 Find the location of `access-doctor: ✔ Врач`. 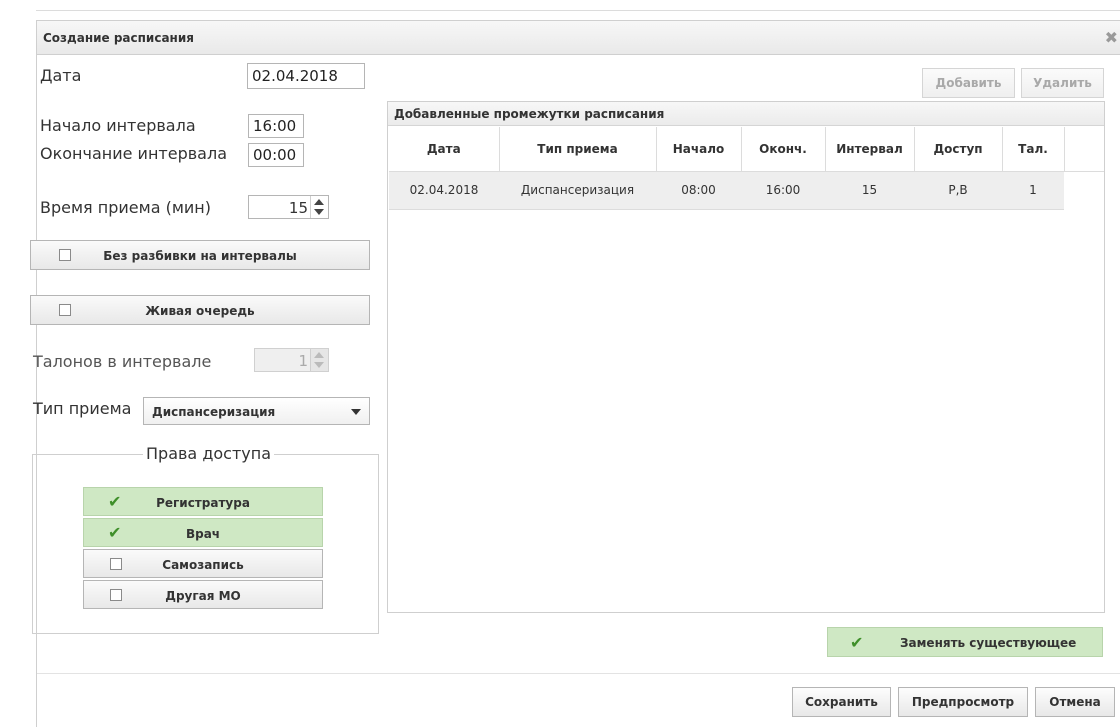

access-doctor: ✔ Врач is located at coordinates (203, 532).